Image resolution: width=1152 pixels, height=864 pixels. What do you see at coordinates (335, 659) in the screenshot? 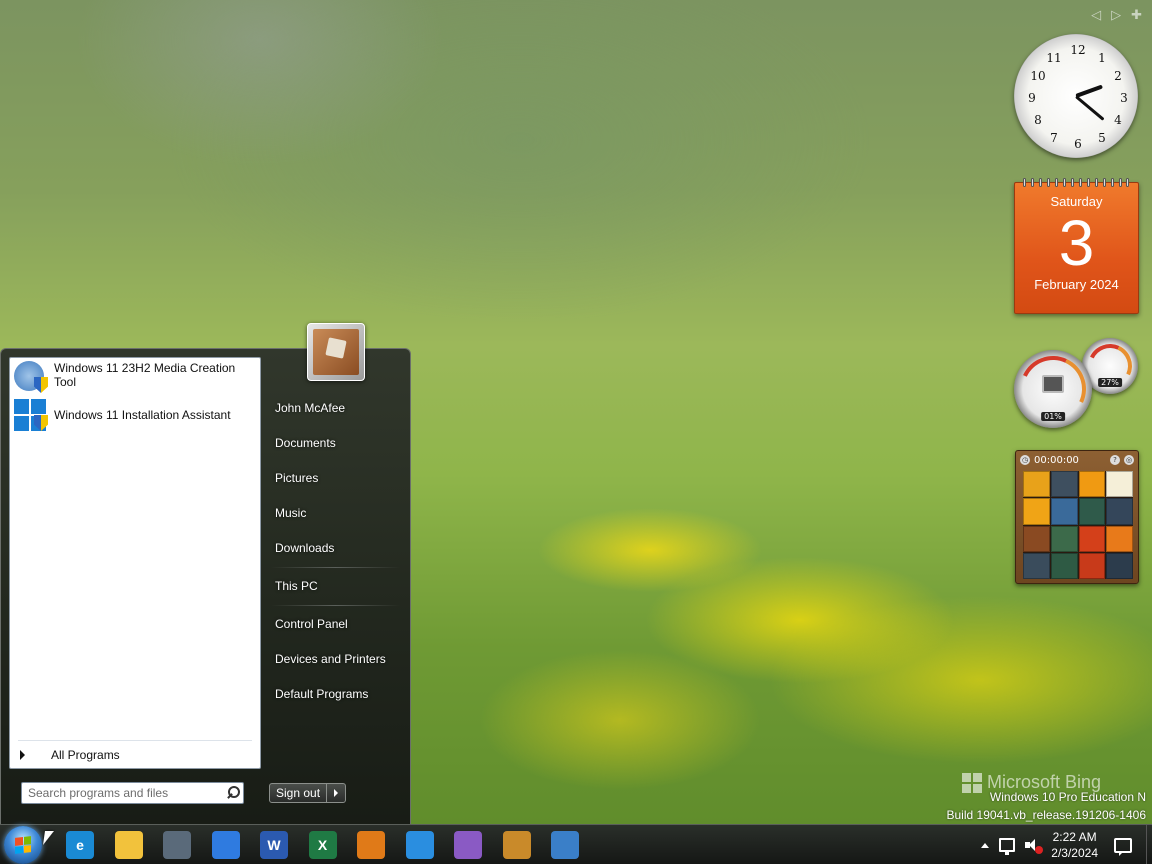
I see `place-devices-and-printers: Devices and Printers` at bounding box center [335, 659].